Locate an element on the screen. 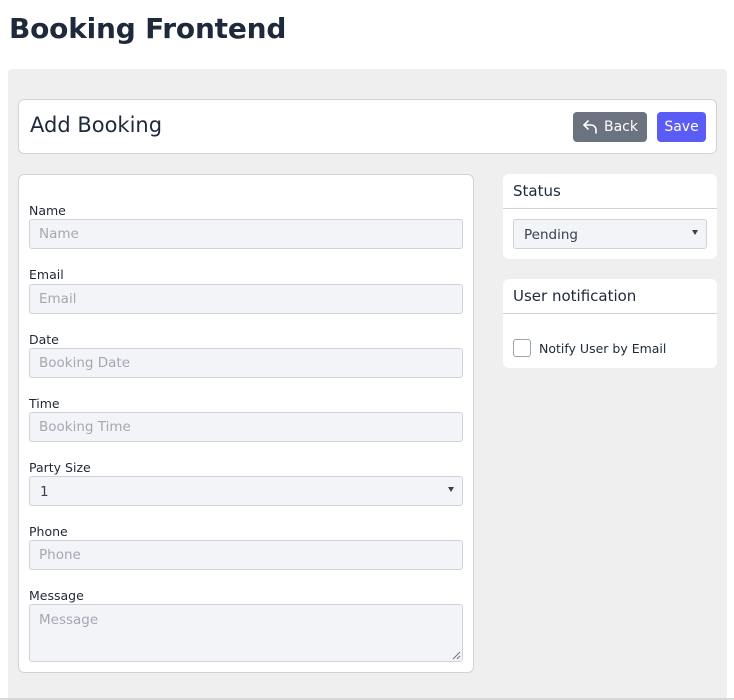  date-input is located at coordinates (246, 363).